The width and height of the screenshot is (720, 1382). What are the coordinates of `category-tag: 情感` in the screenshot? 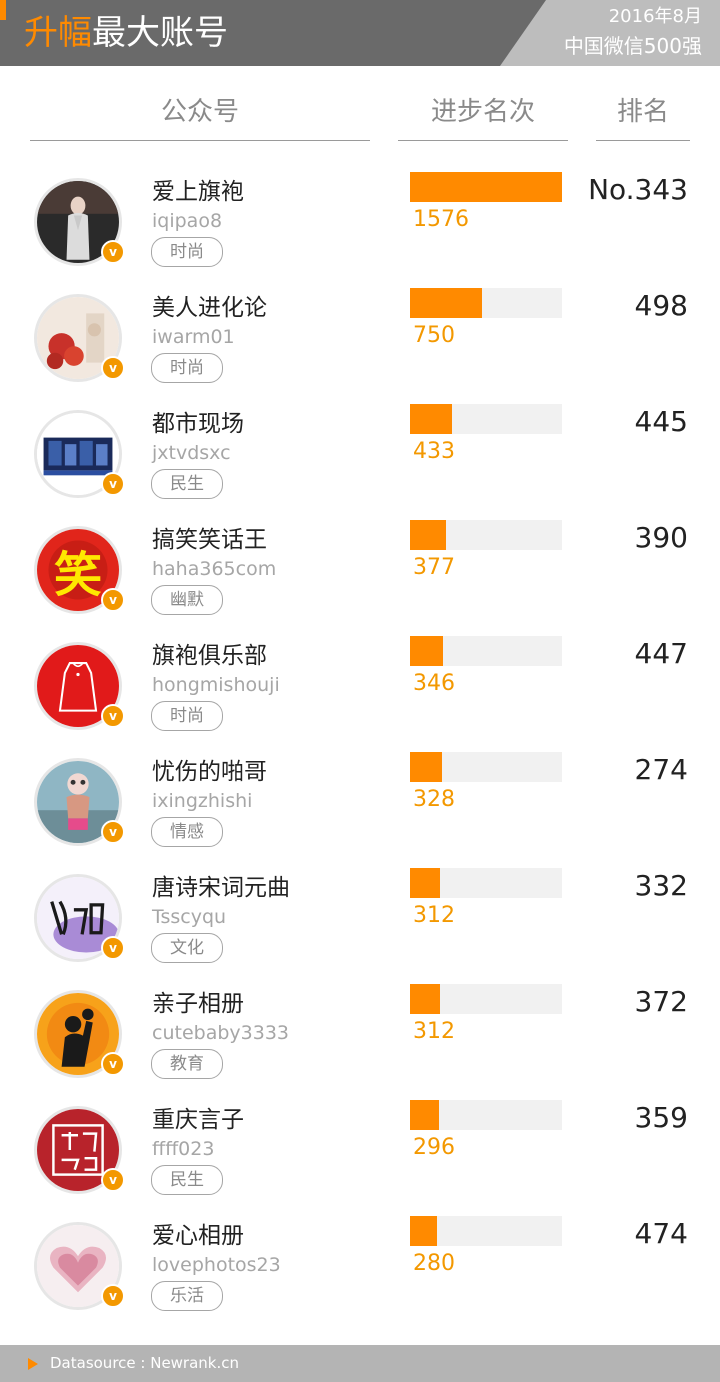 It's located at (187, 832).